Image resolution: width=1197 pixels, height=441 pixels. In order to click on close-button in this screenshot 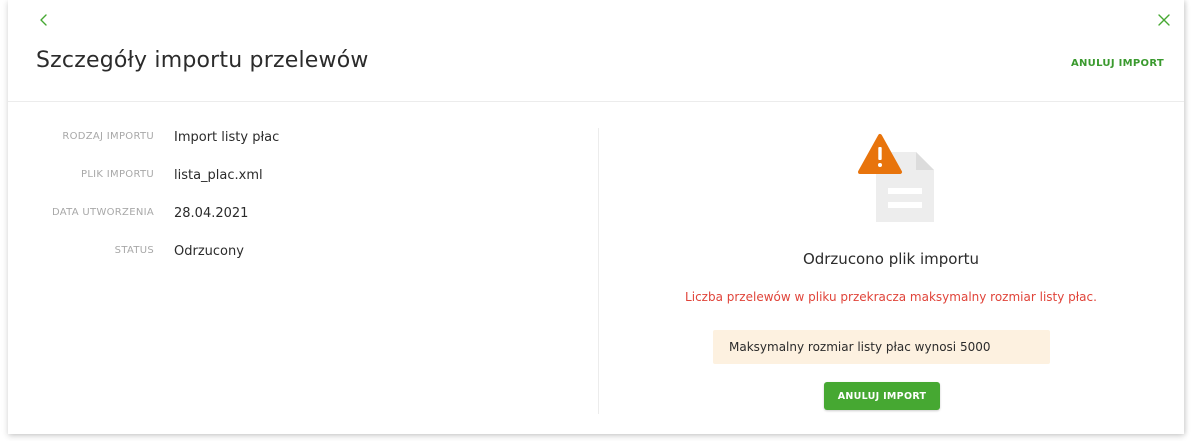, I will do `click(1164, 20)`.